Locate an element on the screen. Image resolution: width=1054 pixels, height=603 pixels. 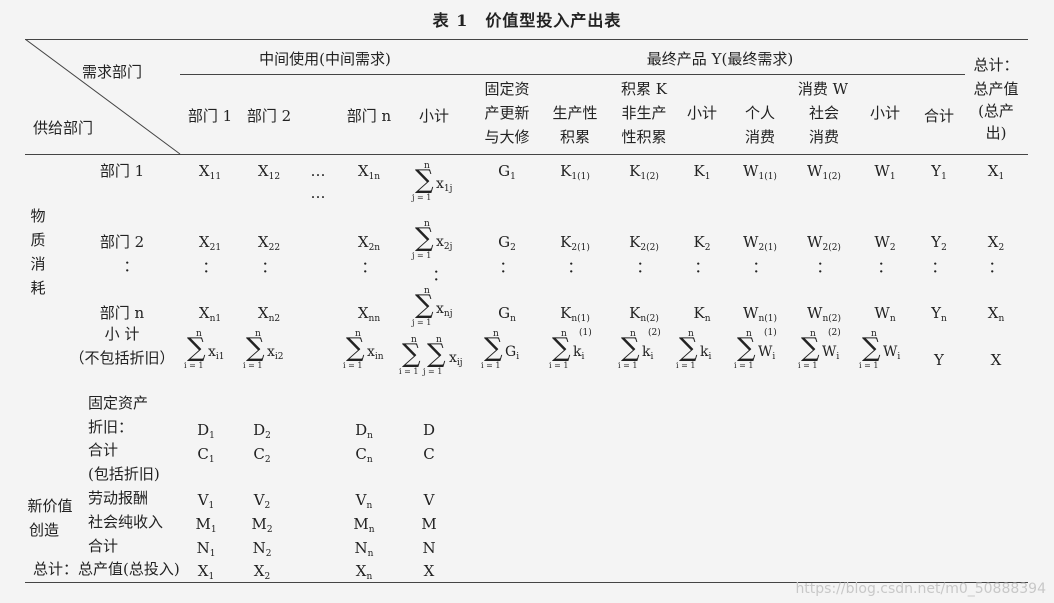
col-deptn: 部门 n is located at coordinates (369, 116).